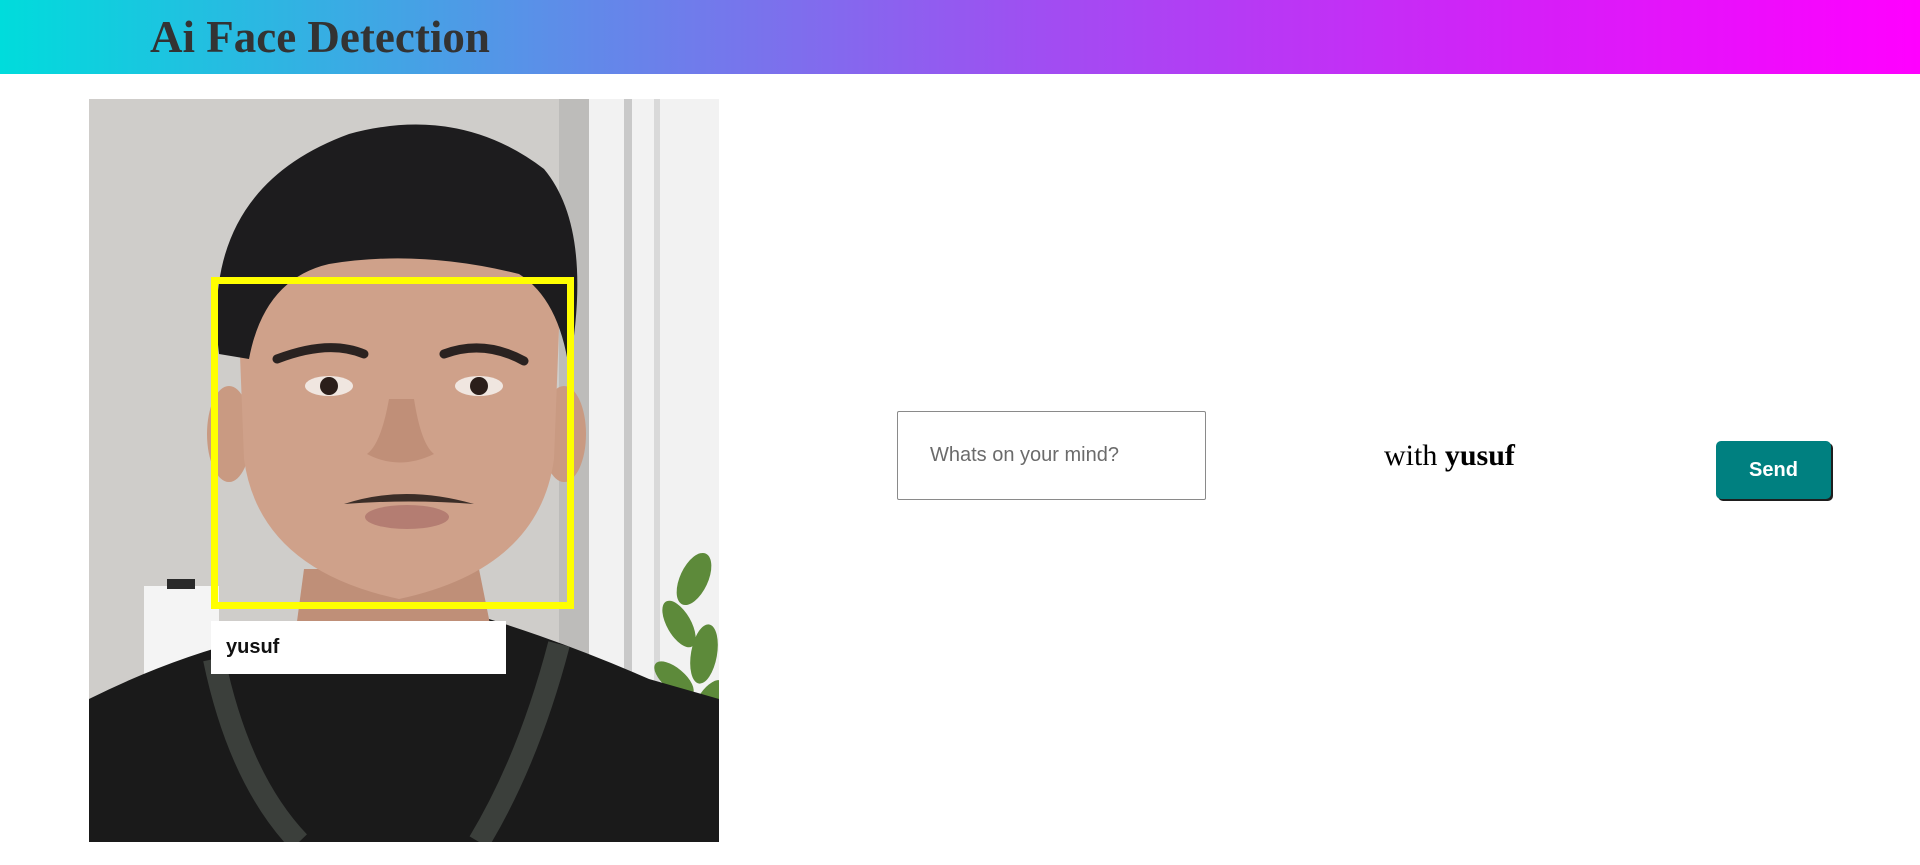  Describe the element at coordinates (960, 37) in the screenshot. I see `header-bar: Ai Face Detection` at that location.